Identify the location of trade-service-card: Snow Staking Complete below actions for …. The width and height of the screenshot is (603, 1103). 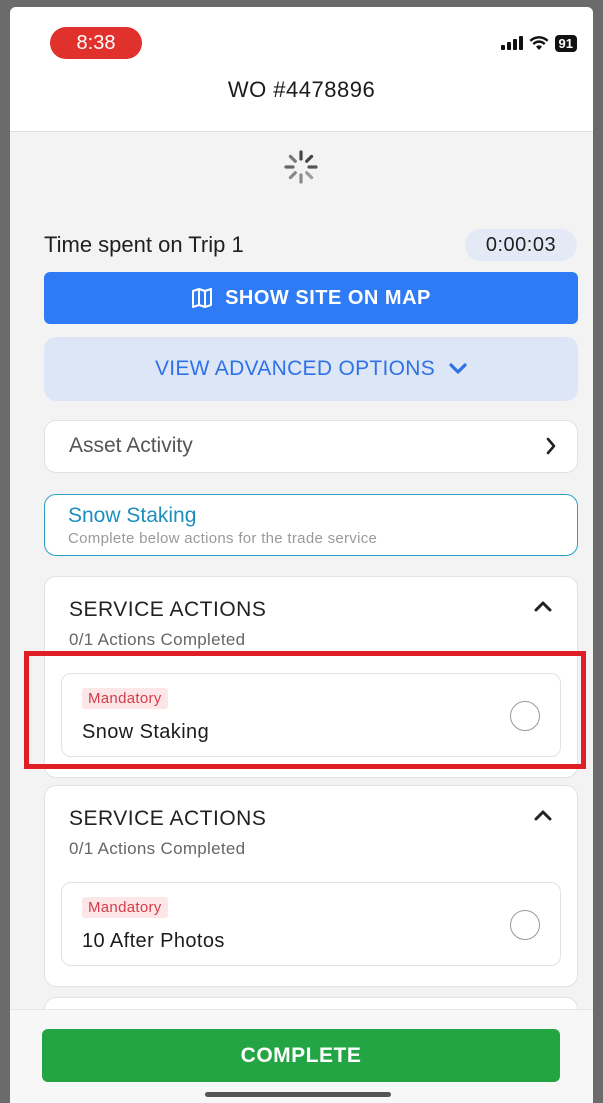
(311, 525).